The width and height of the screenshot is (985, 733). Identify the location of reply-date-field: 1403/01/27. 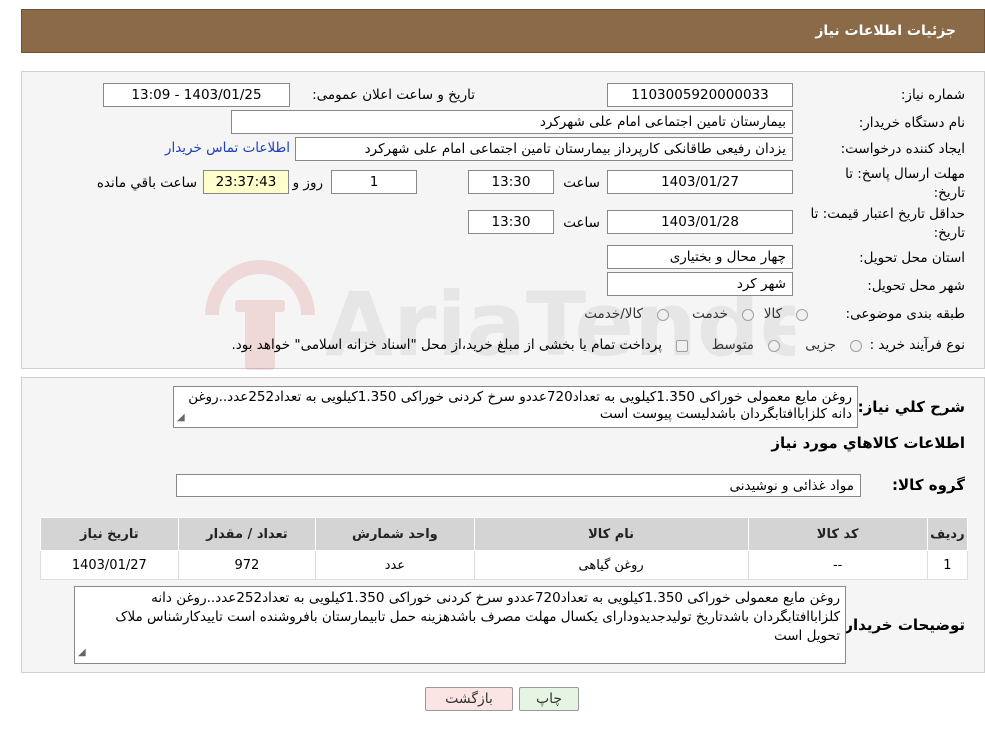
(700, 182).